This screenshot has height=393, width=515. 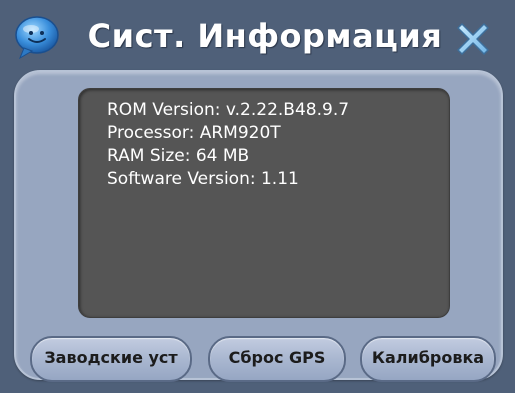 I want to click on ram-size-text: RAM Size: 64 MB, so click(x=178, y=156).